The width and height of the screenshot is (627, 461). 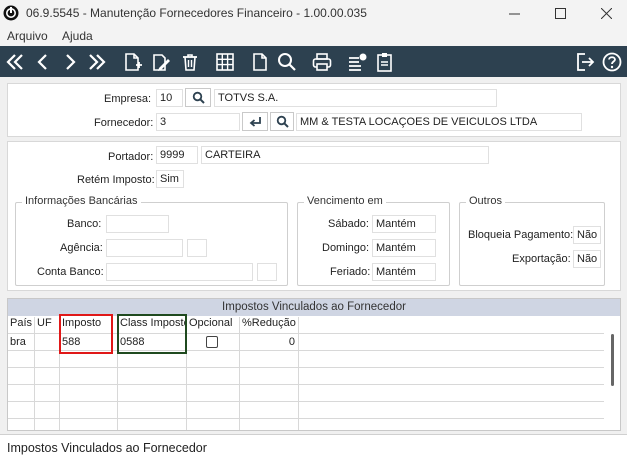 I want to click on cell-reducao: 0, so click(x=291, y=342).